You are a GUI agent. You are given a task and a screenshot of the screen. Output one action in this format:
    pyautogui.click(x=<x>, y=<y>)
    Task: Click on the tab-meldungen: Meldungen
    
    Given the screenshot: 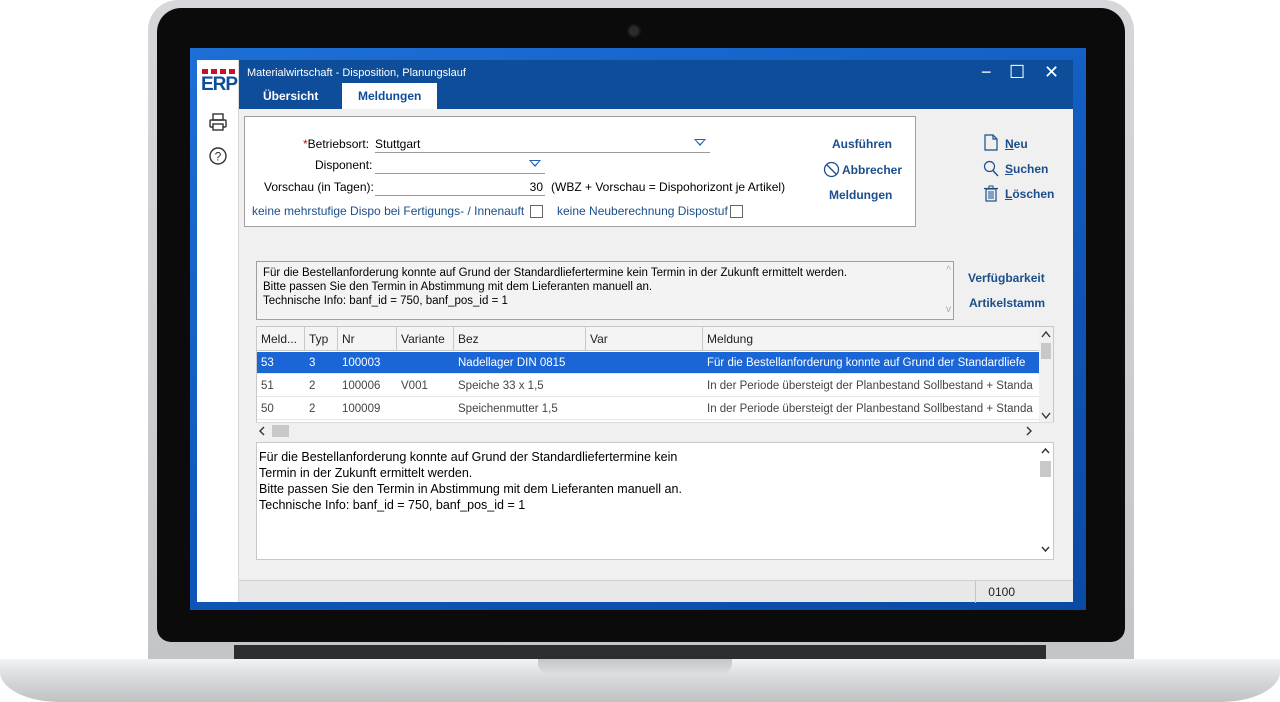 What is the action you would take?
    pyautogui.click(x=390, y=96)
    